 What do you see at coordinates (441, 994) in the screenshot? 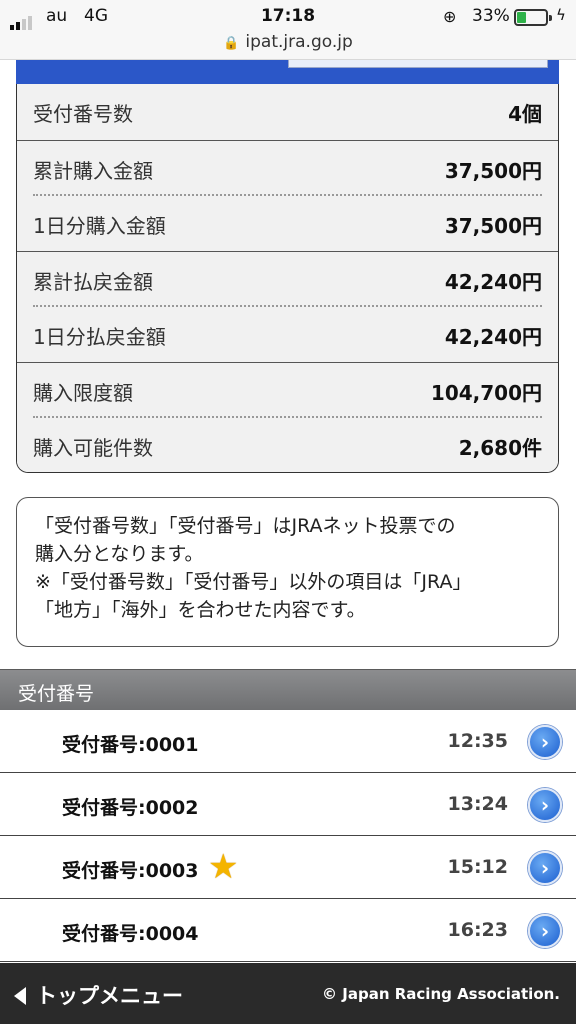
I see `copyright: © Japan Racing Association.` at bounding box center [441, 994].